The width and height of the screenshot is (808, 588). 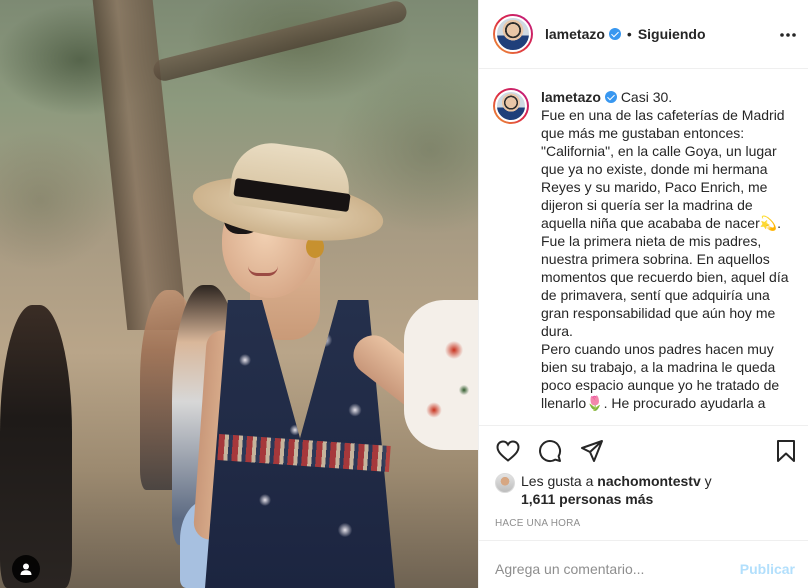 I want to click on liker-avatar, so click(x=505, y=483).